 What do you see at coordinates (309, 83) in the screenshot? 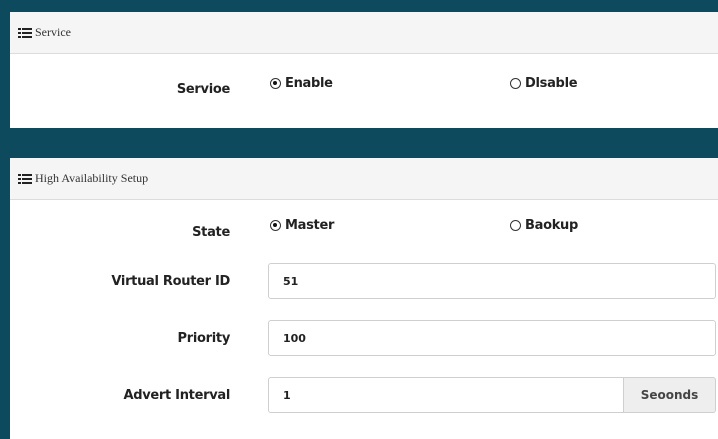
I see `service-enable-label: Enable` at bounding box center [309, 83].